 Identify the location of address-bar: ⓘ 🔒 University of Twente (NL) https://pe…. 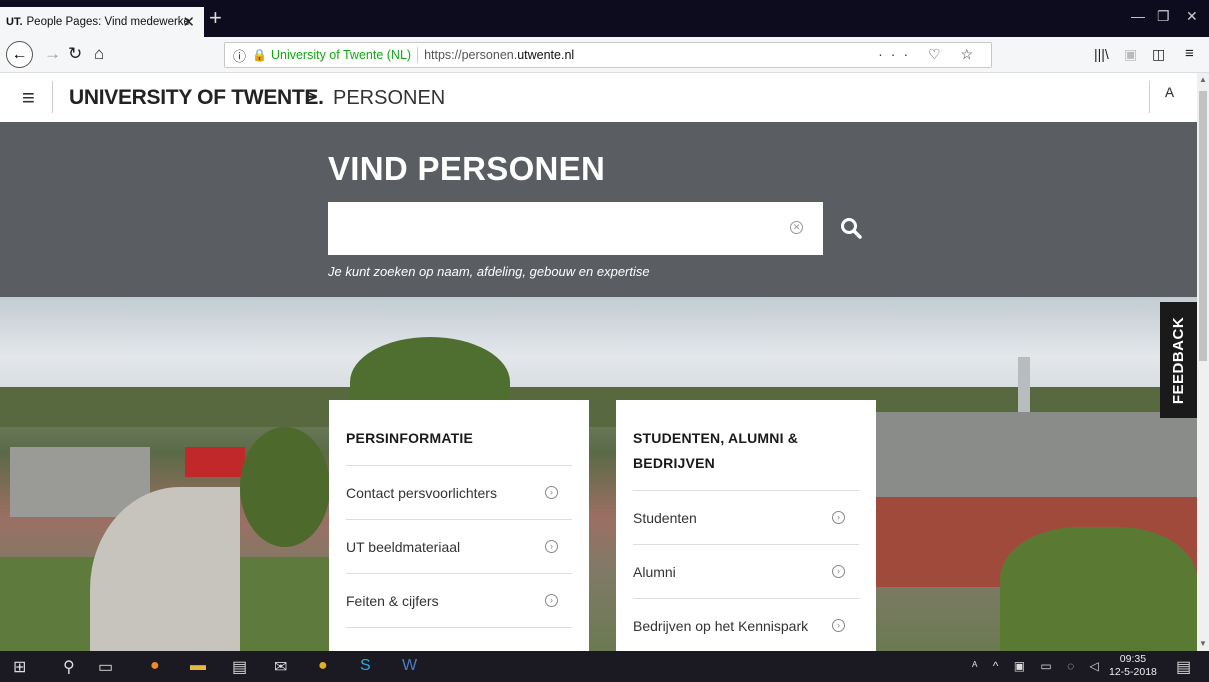
(608, 55).